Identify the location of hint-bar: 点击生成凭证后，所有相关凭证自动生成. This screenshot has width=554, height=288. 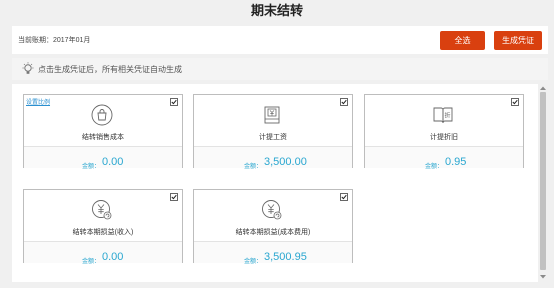
(280, 69).